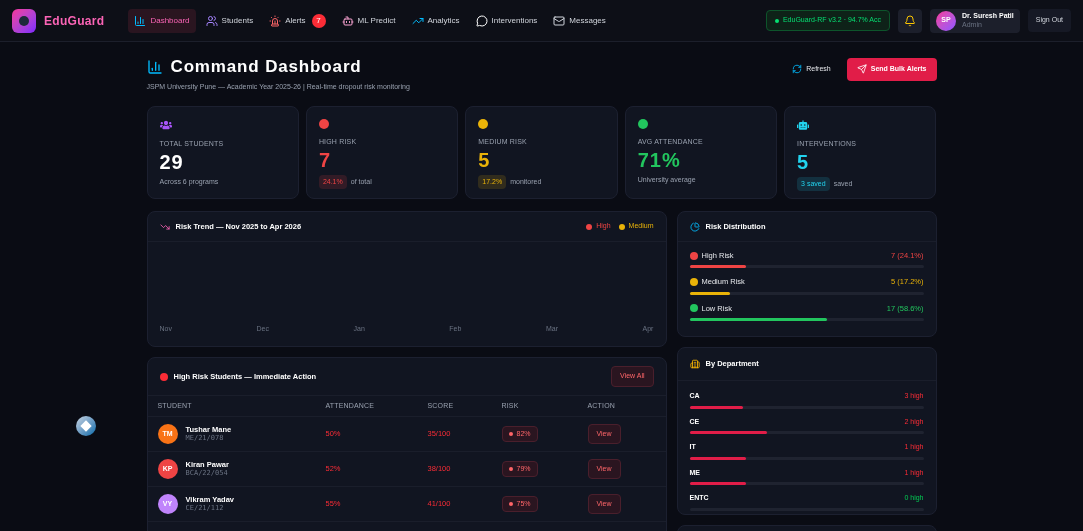 This screenshot has width=1083, height=531. What do you see at coordinates (162, 20) in the screenshot?
I see `nav-tab: Dashboard` at bounding box center [162, 20].